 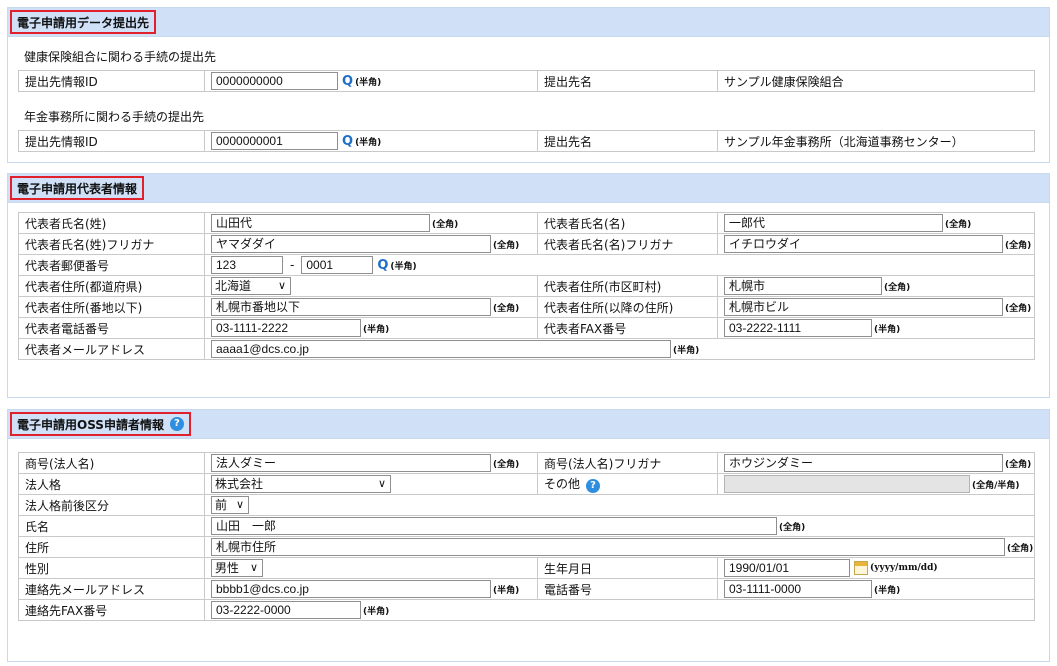 I want to click on rep-address2-input: 札幌市ビル, so click(x=863, y=307).